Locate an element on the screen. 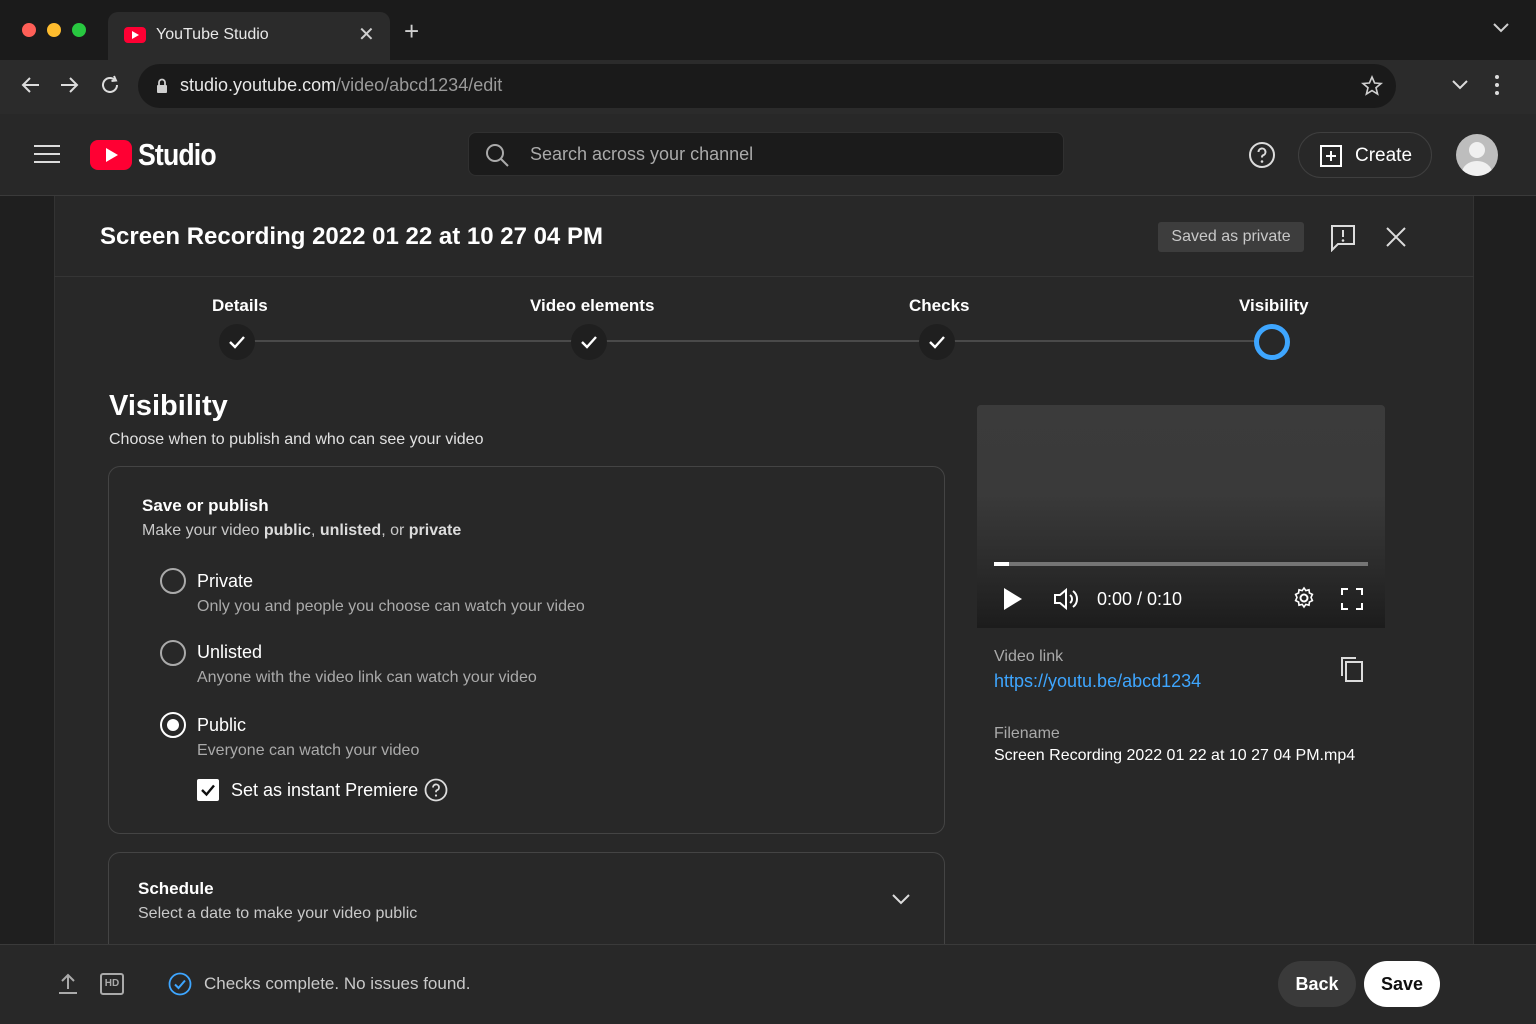 Image resolution: width=1536 pixels, height=1024 pixels. step-checks-check-icon is located at coordinates (937, 342).